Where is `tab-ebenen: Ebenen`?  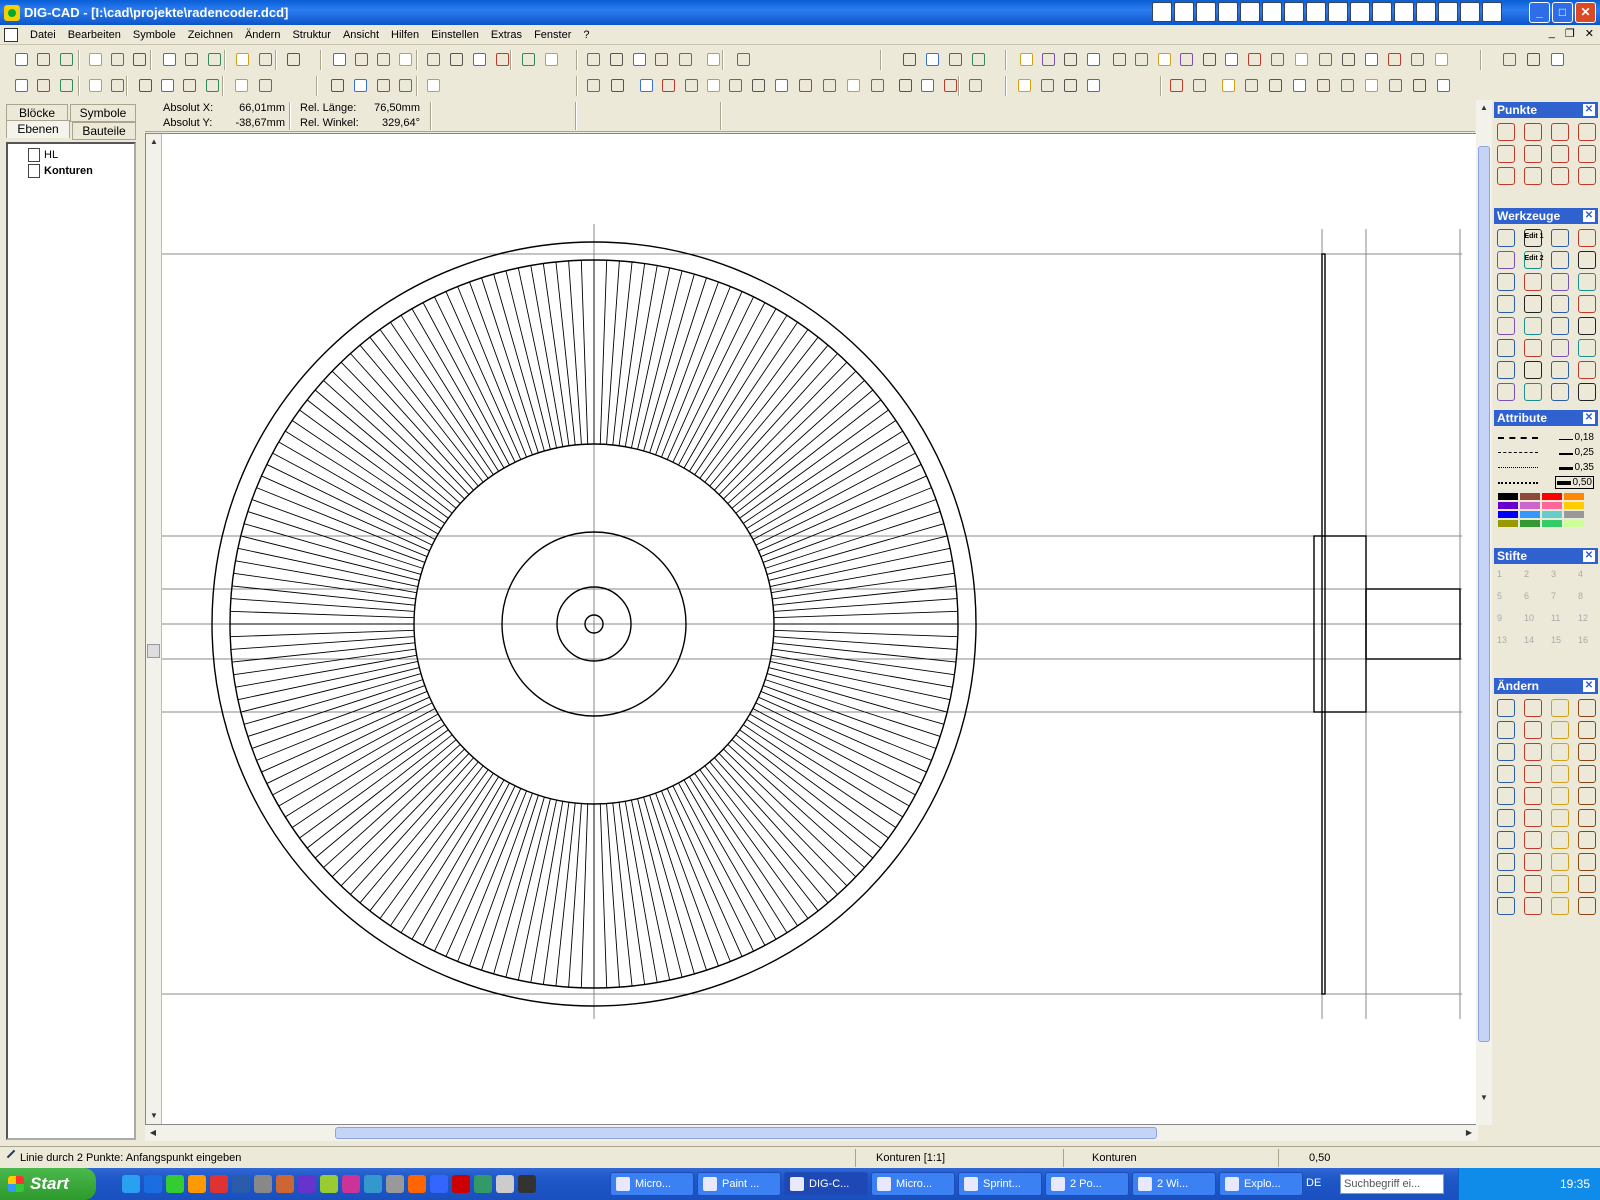 tab-ebenen: Ebenen is located at coordinates (38, 129).